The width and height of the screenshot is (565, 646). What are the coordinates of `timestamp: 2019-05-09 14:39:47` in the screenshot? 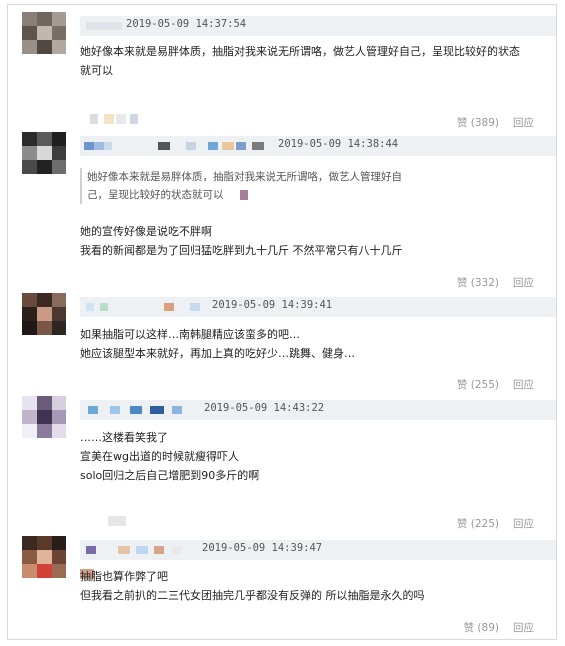 It's located at (262, 548).